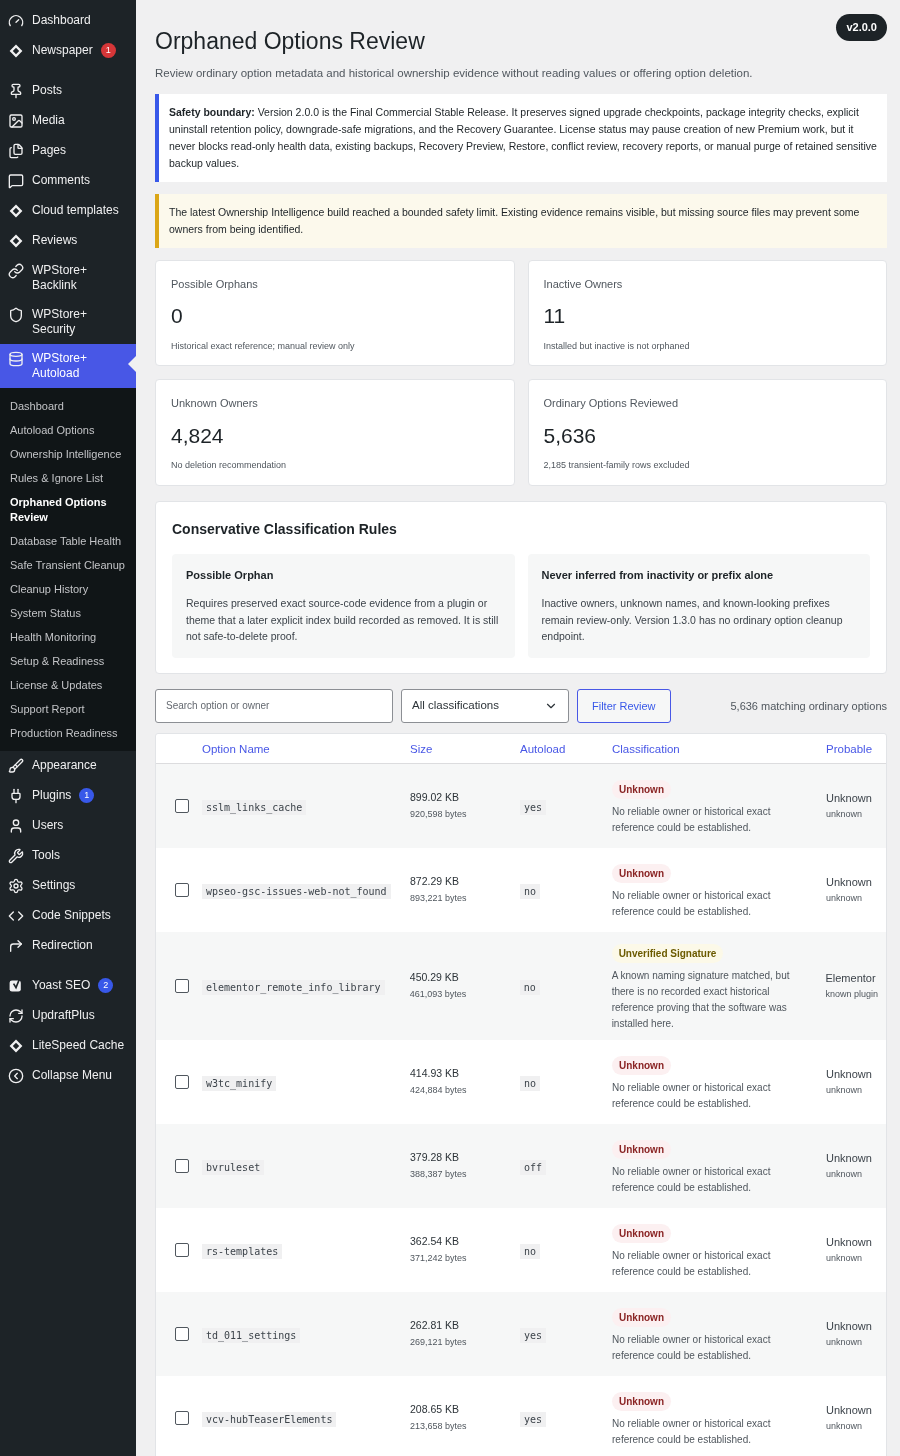  Describe the element at coordinates (16, 151) in the screenshot. I see `pages-icon` at that location.